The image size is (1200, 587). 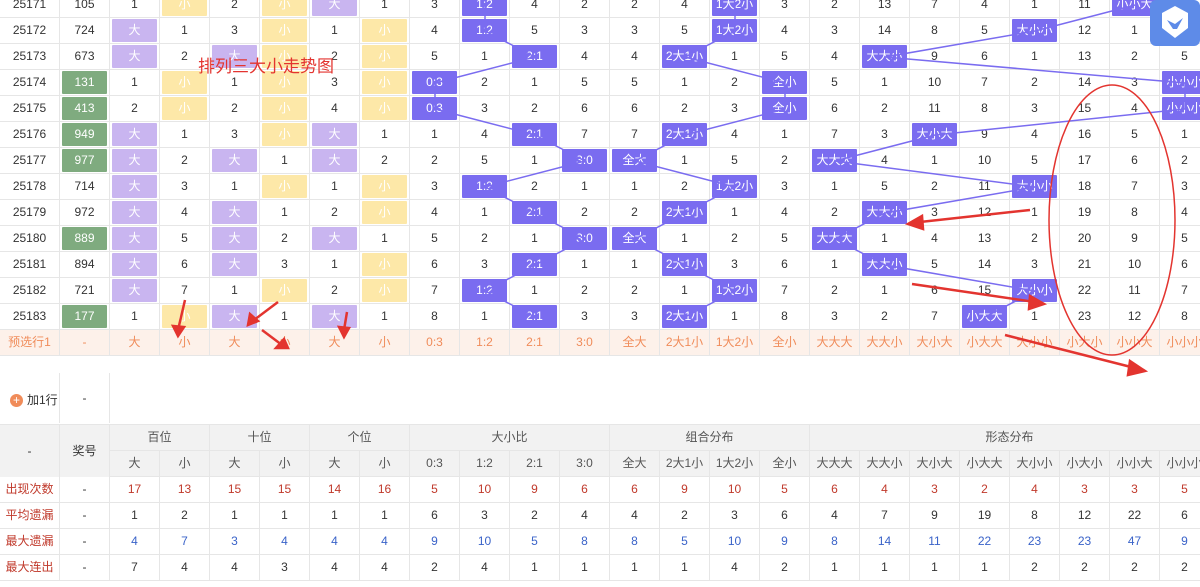 I want to click on pos-small-cell: 6, so click(x=185, y=264).